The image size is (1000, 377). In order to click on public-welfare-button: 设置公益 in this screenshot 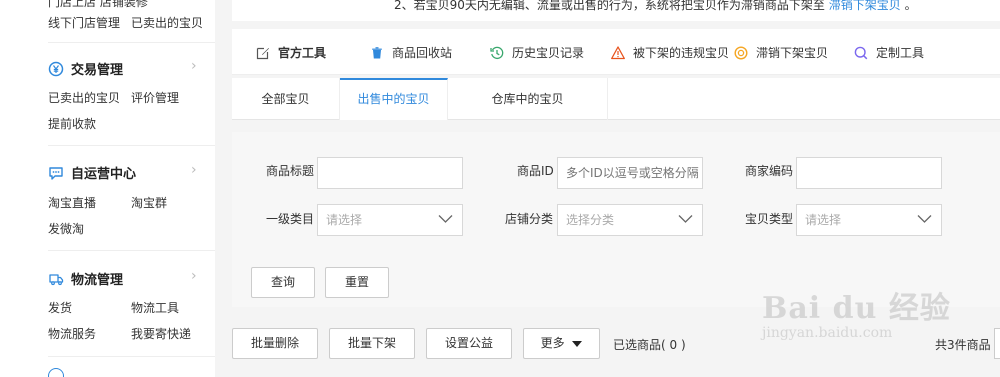, I will do `click(469, 343)`.